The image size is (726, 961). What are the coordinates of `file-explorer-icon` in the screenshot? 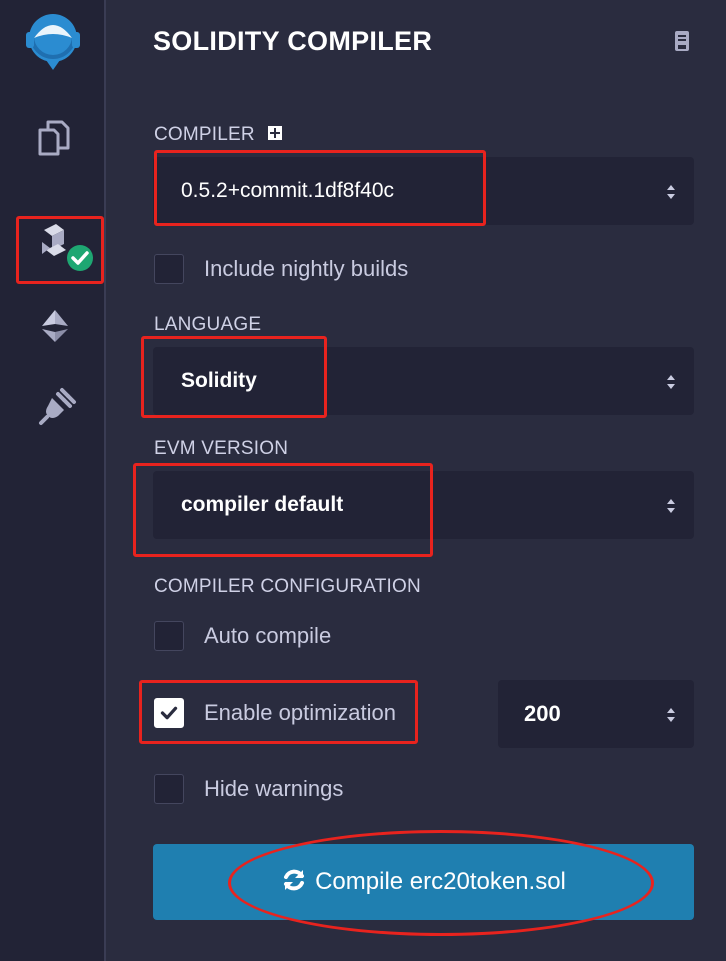 It's located at (53, 138).